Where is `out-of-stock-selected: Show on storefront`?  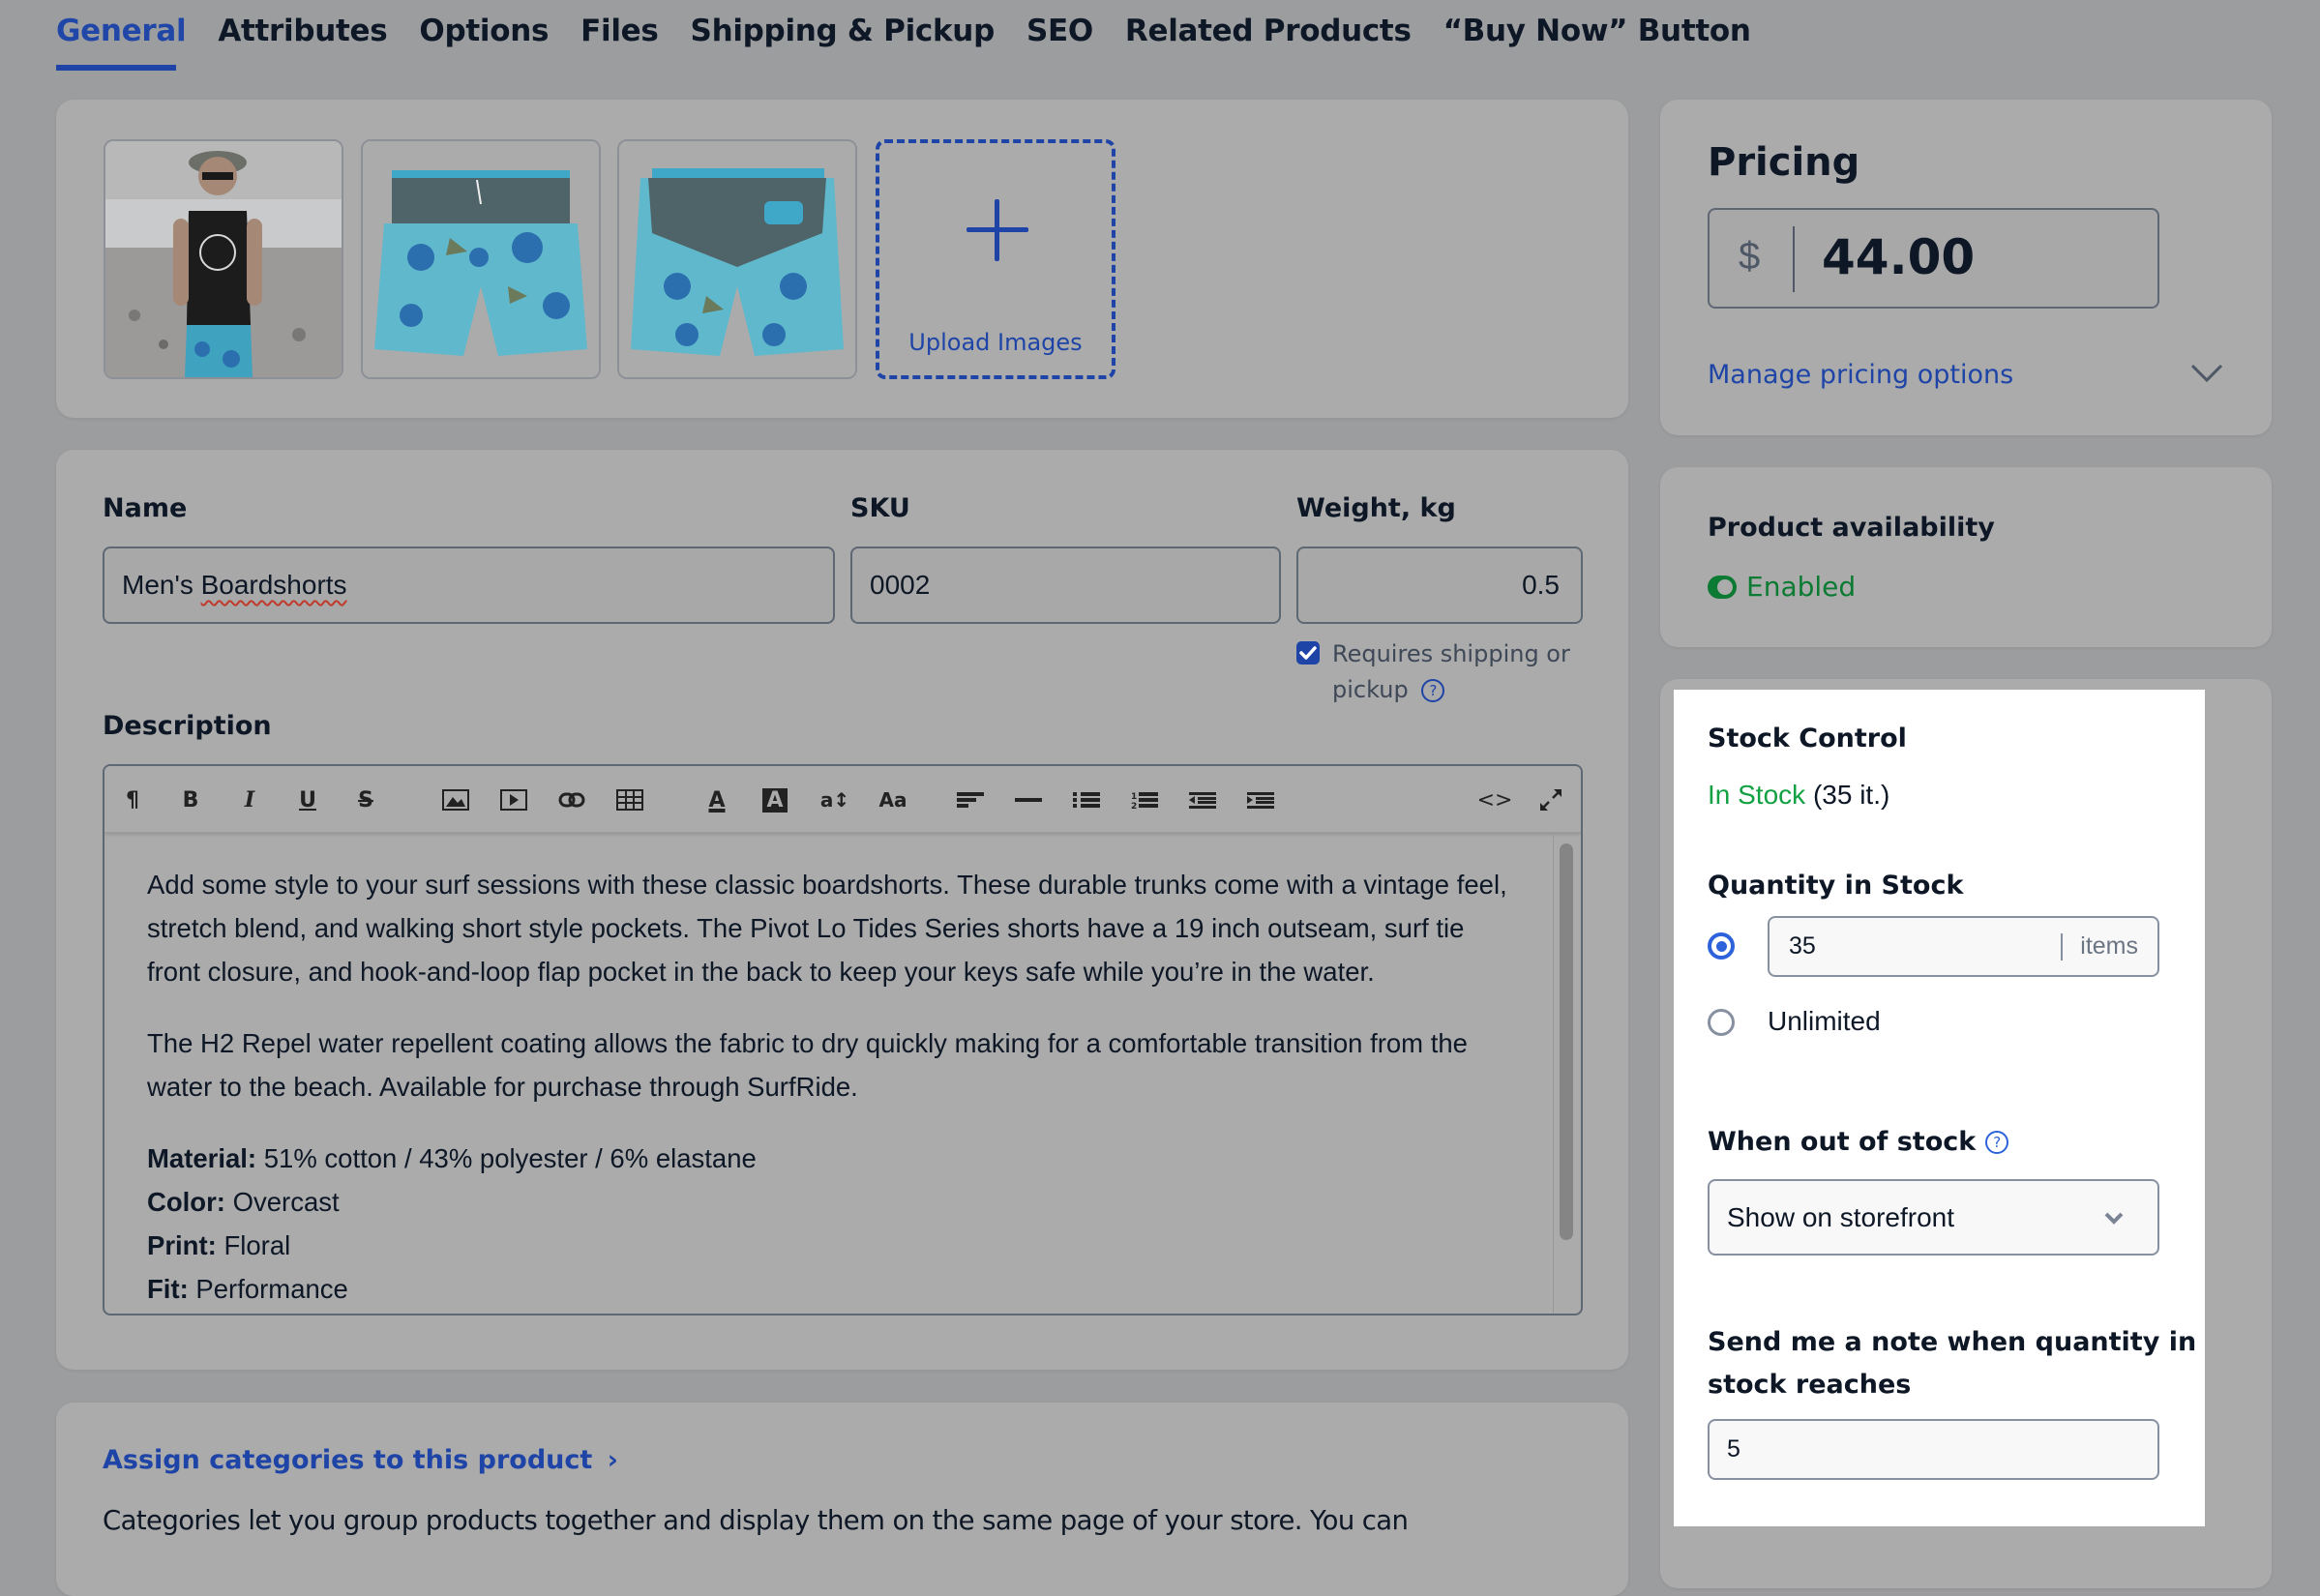 out-of-stock-selected: Show on storefront is located at coordinates (1841, 1216).